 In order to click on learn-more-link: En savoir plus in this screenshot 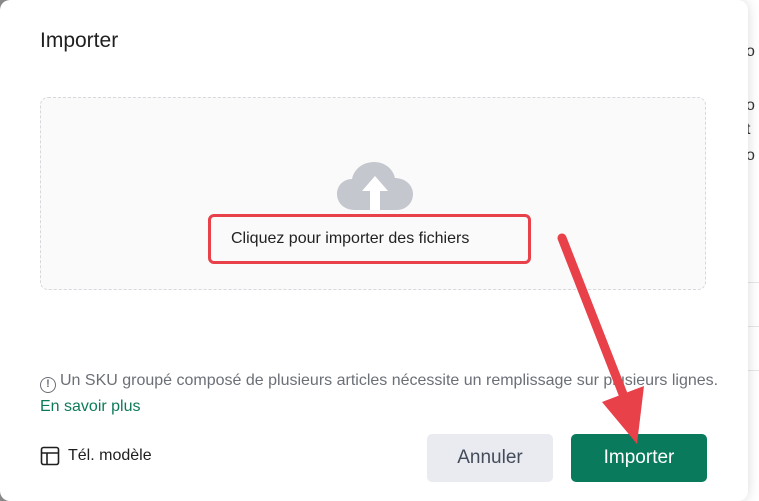, I will do `click(90, 406)`.